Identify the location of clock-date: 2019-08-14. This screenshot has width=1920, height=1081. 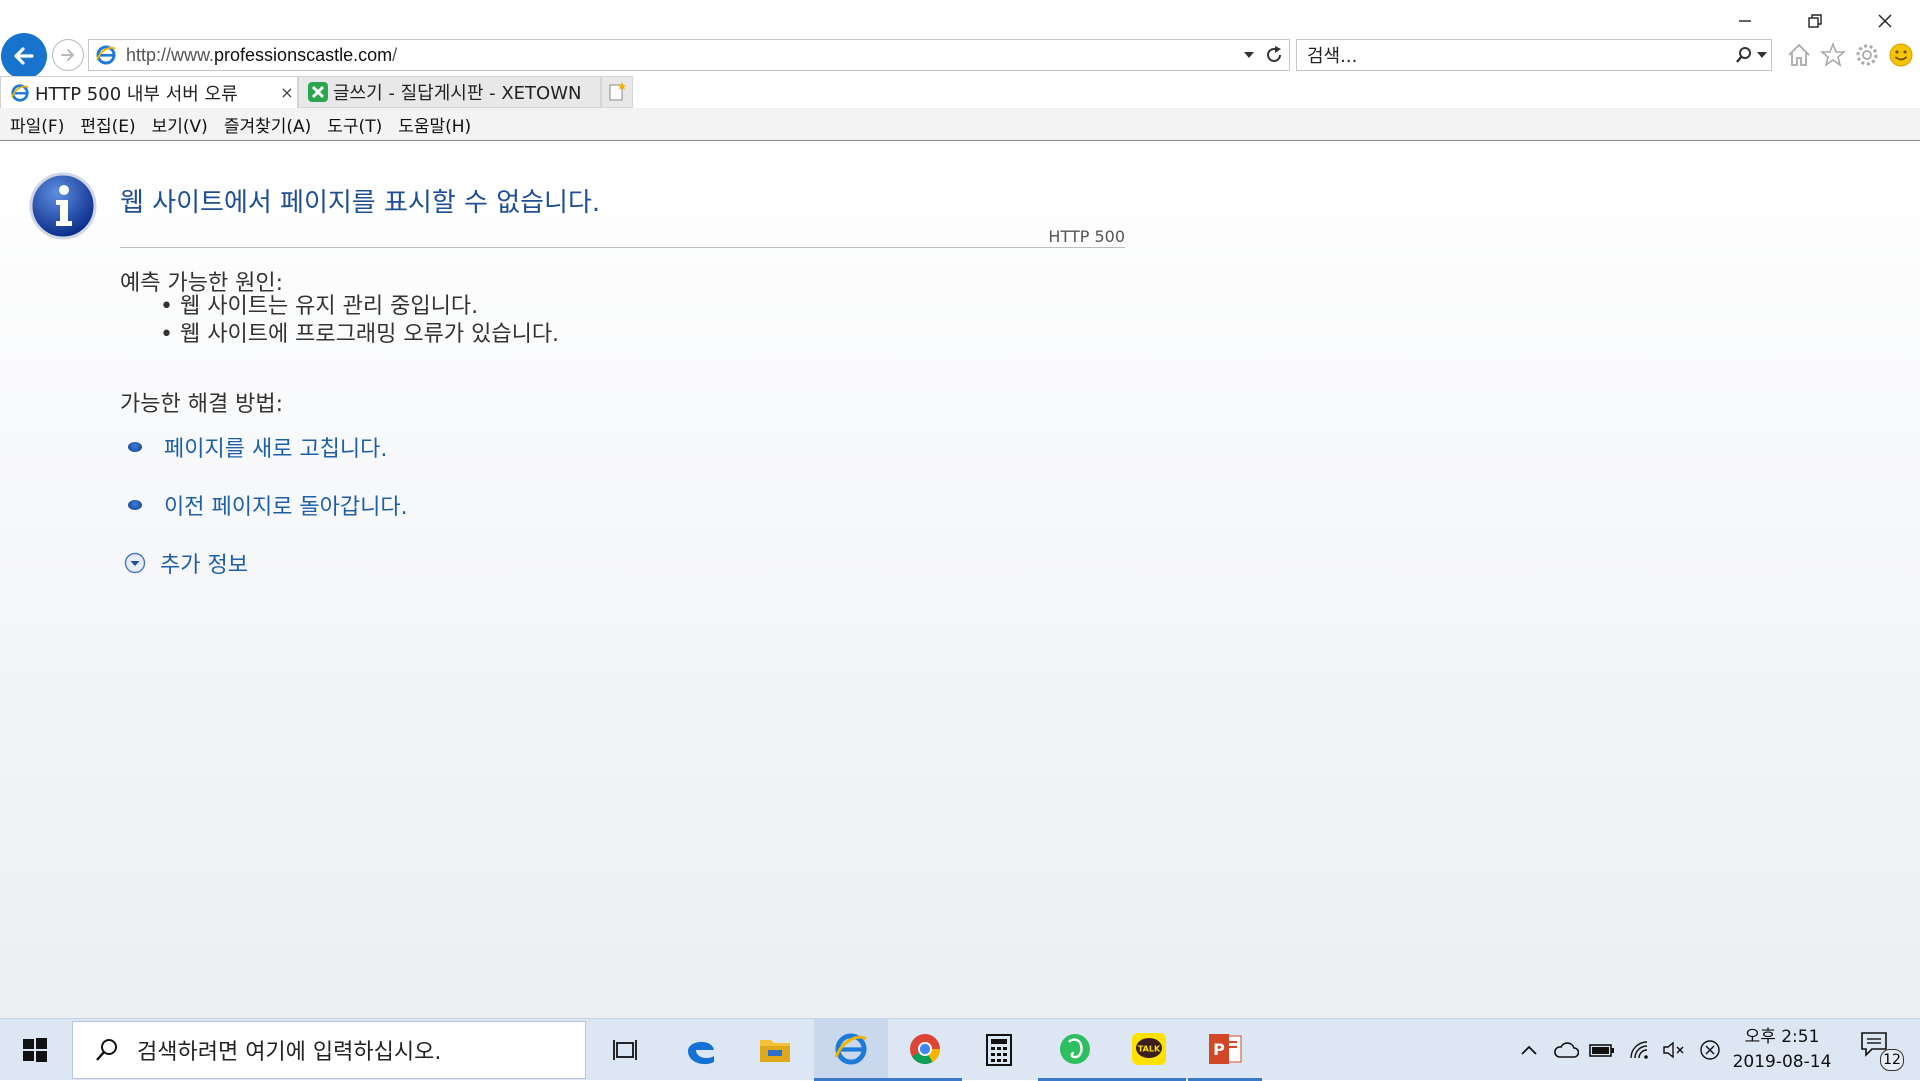
(1782, 1062).